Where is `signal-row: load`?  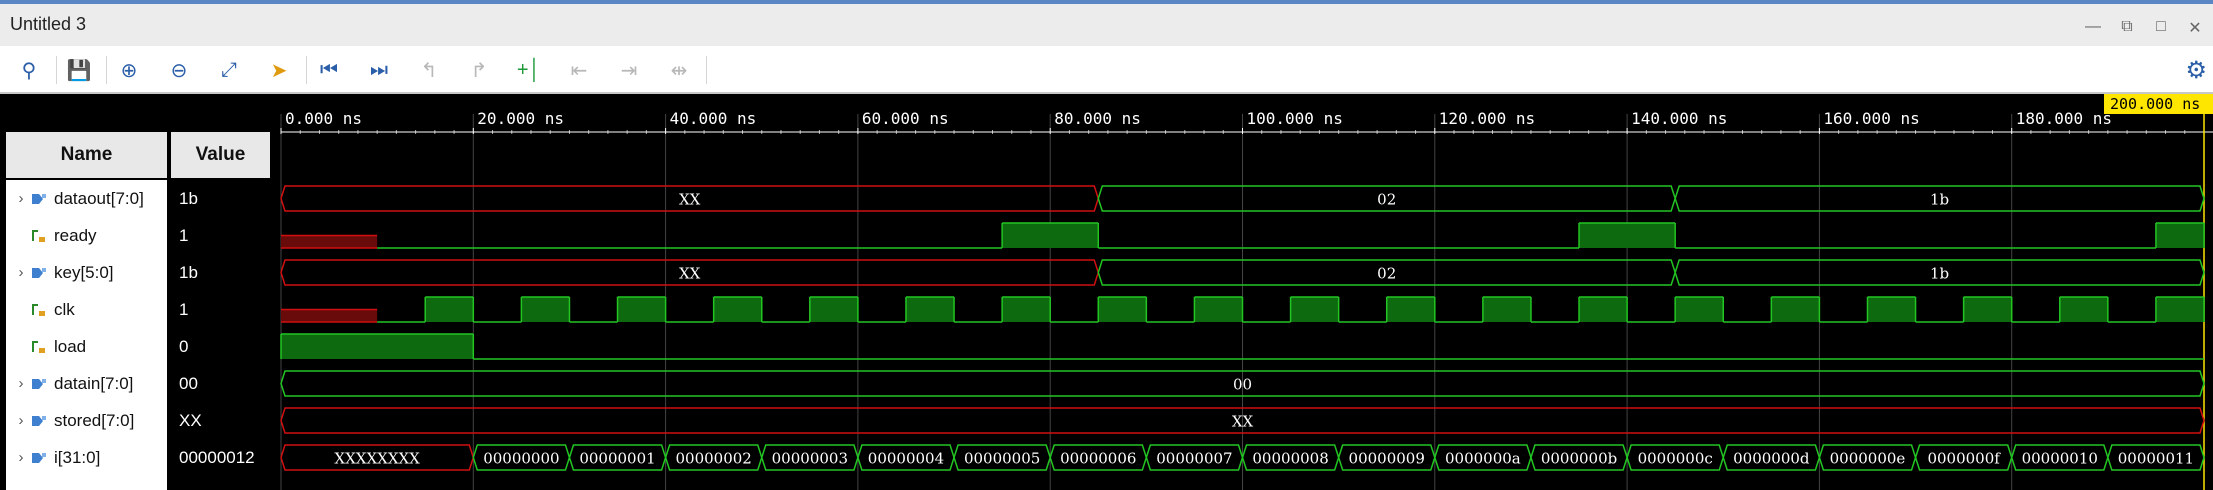 signal-row: load is located at coordinates (86, 346).